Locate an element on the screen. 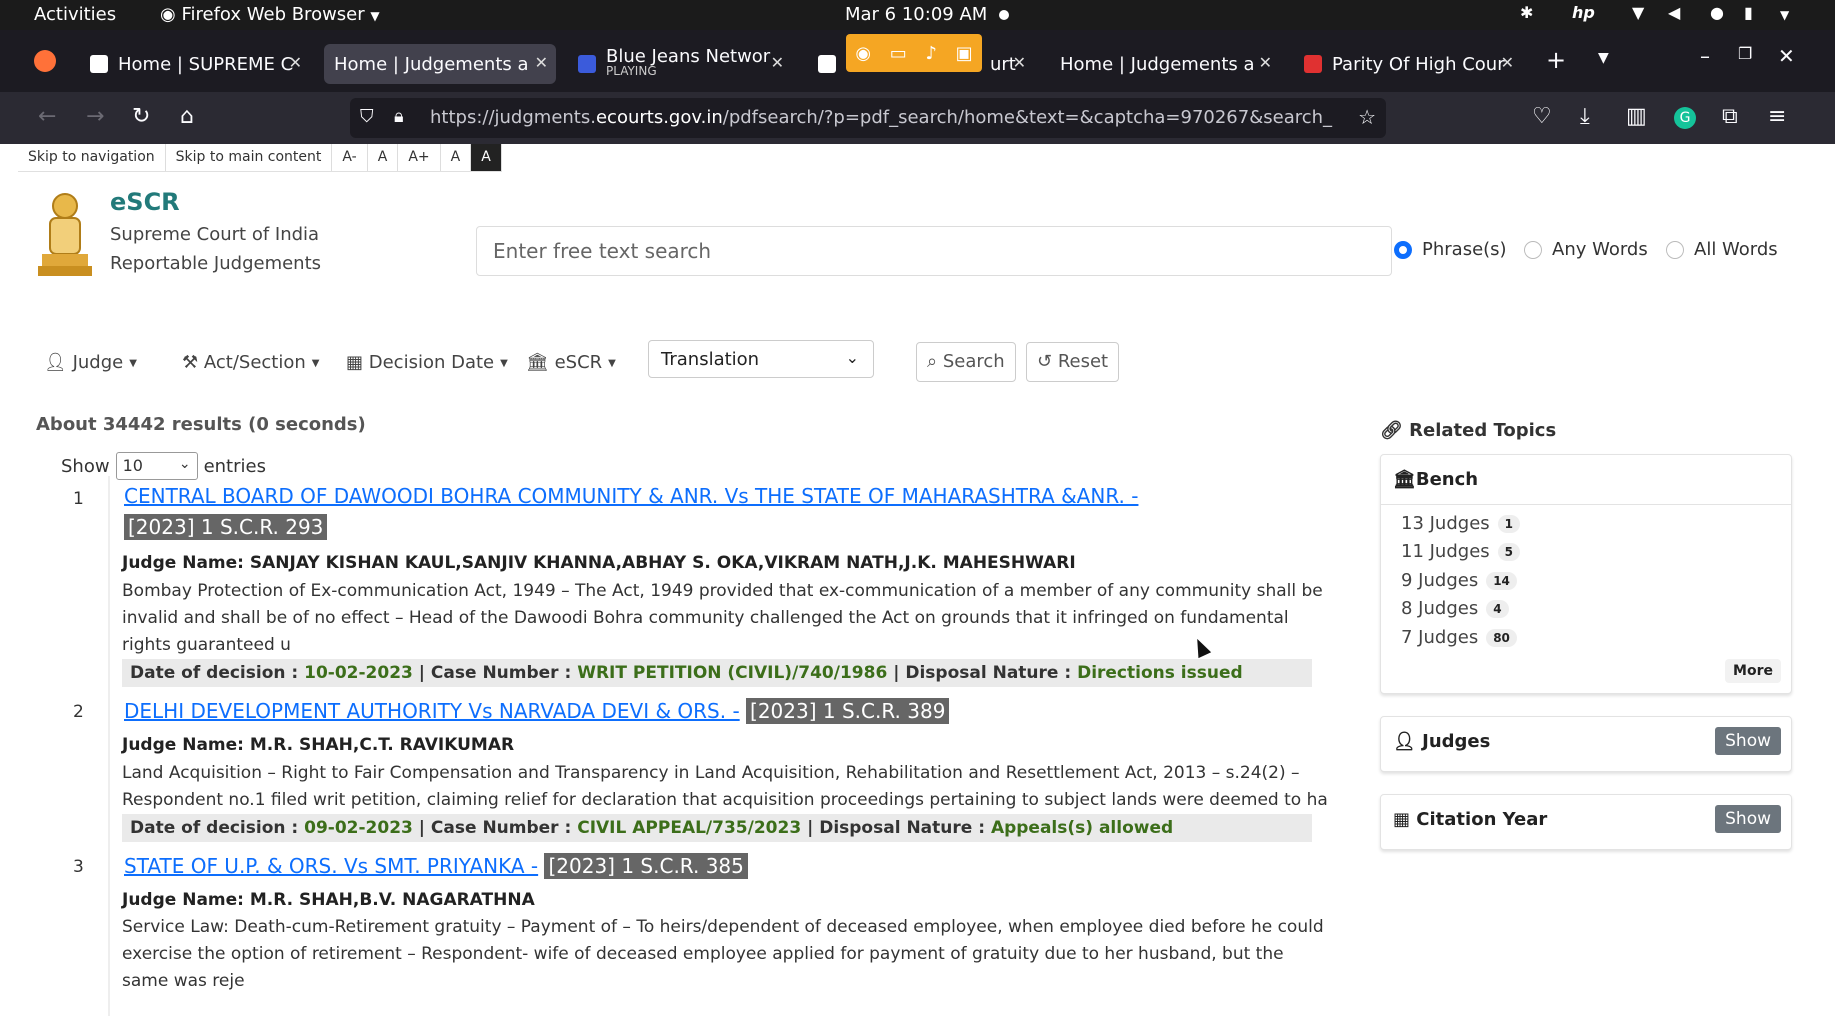 The image size is (1835, 1016). judges-show-button: Show is located at coordinates (1748, 741).